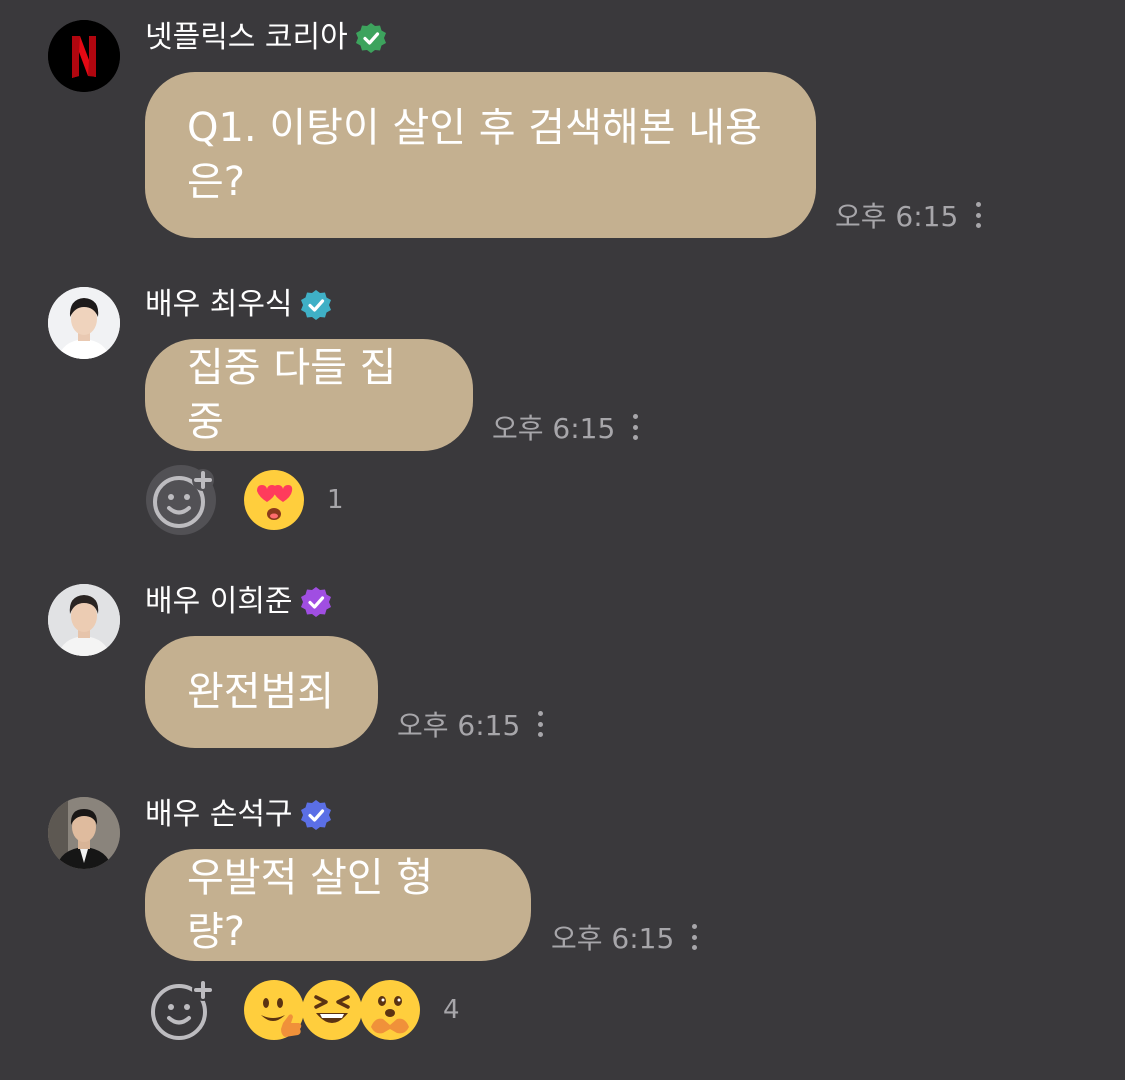 Image resolution: width=1125 pixels, height=1080 pixels. I want to click on avatar-portrait-icon, so click(84, 833).